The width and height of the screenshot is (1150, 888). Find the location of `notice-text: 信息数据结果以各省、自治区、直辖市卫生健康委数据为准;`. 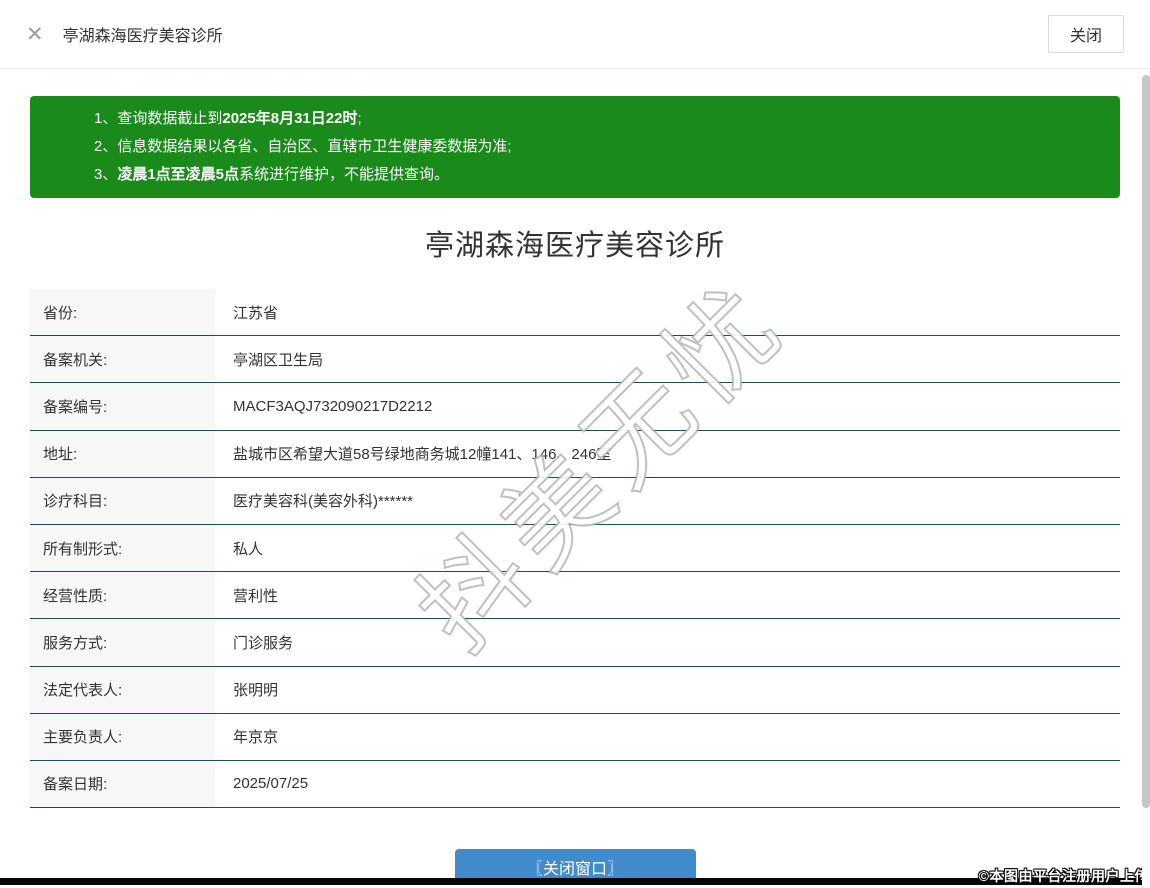

notice-text: 信息数据结果以各省、自治区、直辖市卫生健康委数据为准; is located at coordinates (314, 146).